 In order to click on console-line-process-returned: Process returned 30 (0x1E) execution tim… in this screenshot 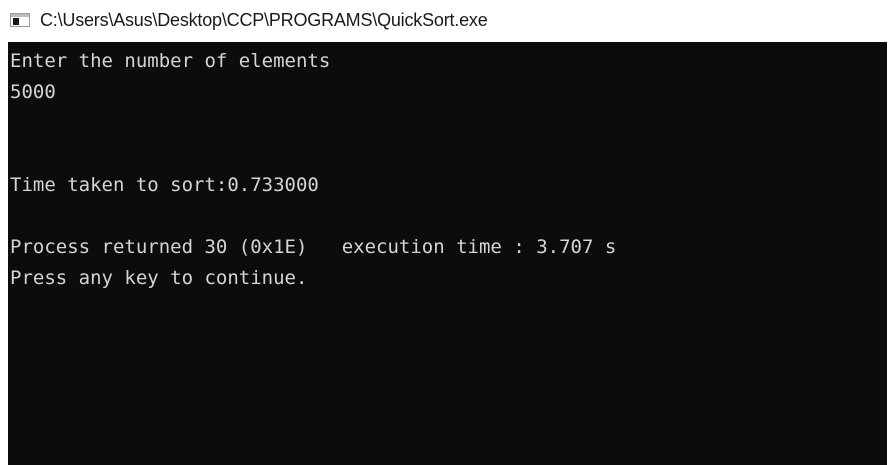, I will do `click(313, 247)`.